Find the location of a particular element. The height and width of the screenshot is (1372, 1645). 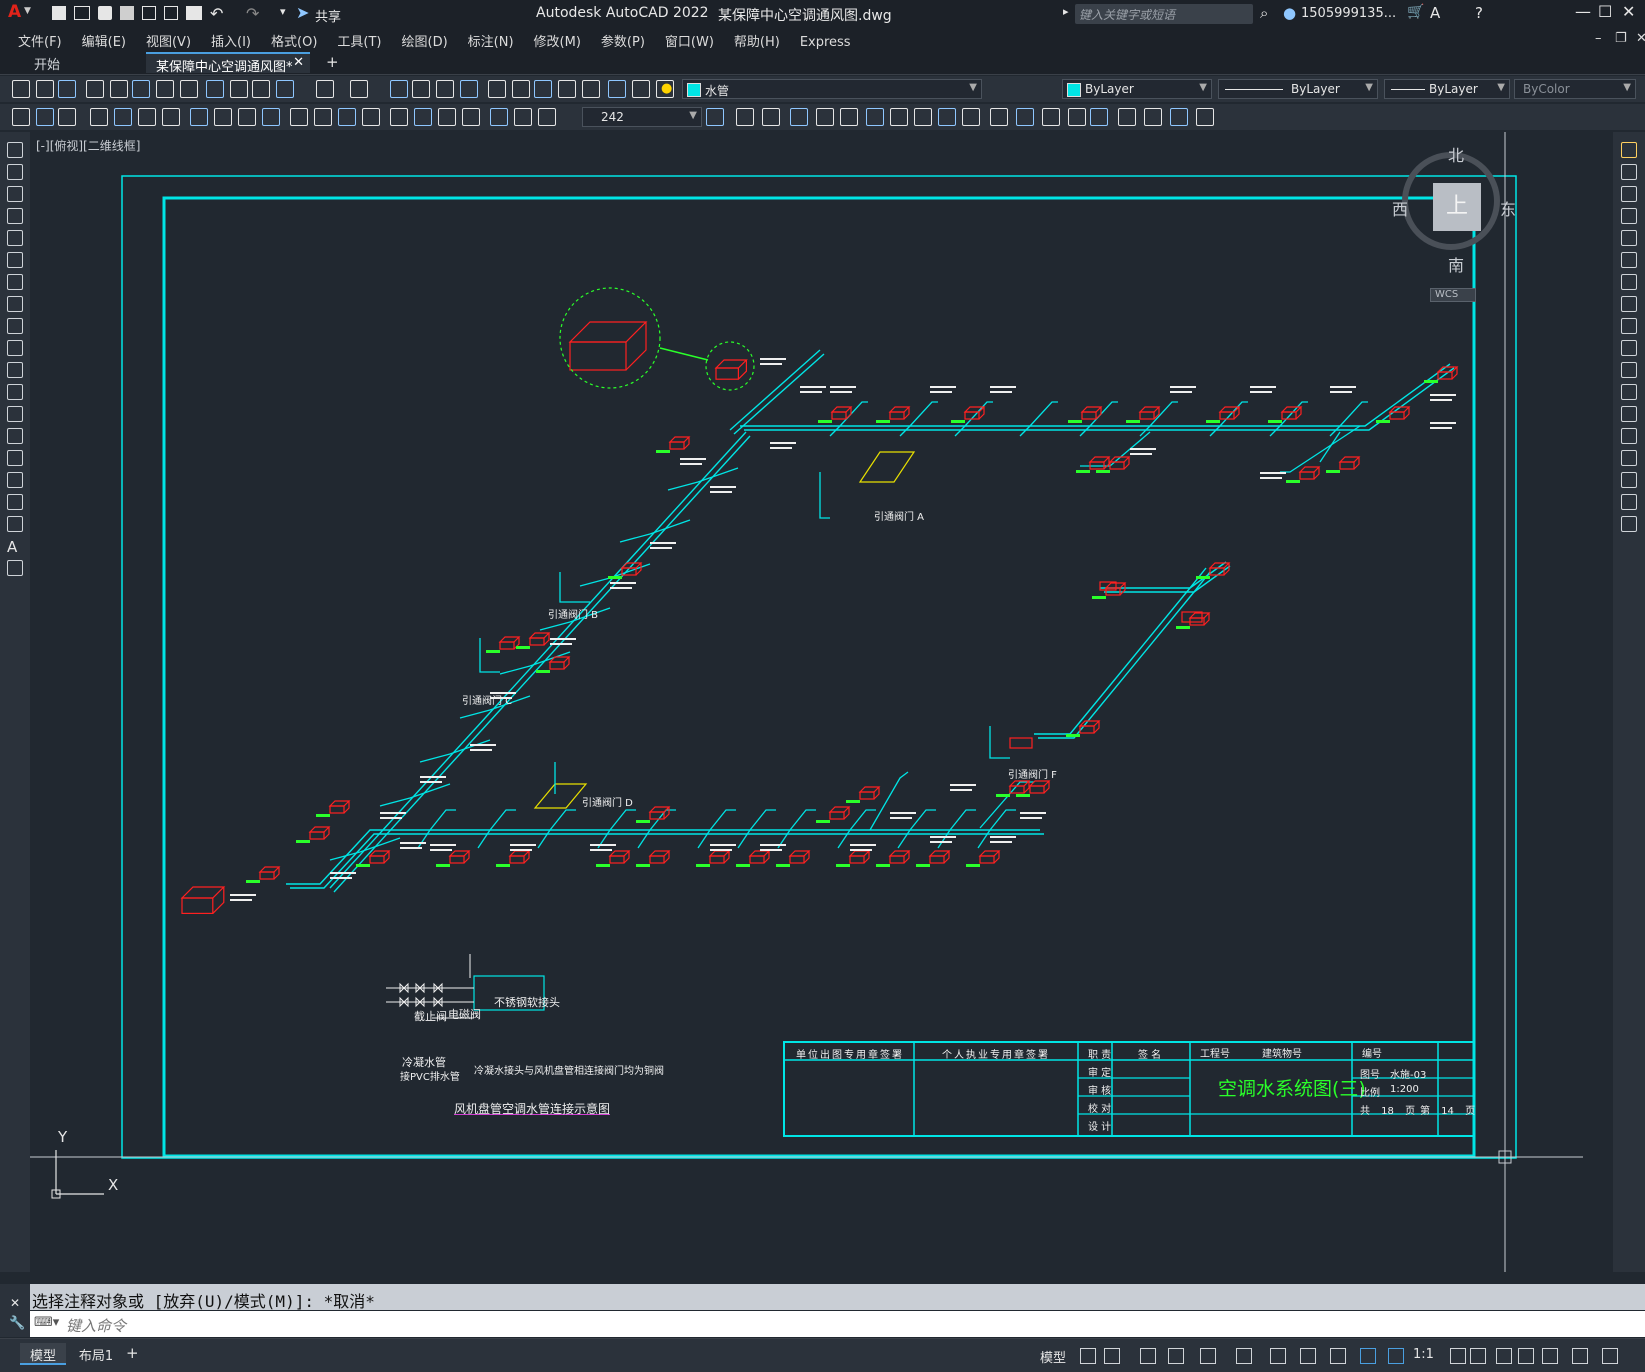

draw-tool-2-icon is located at coordinates (15, 172).